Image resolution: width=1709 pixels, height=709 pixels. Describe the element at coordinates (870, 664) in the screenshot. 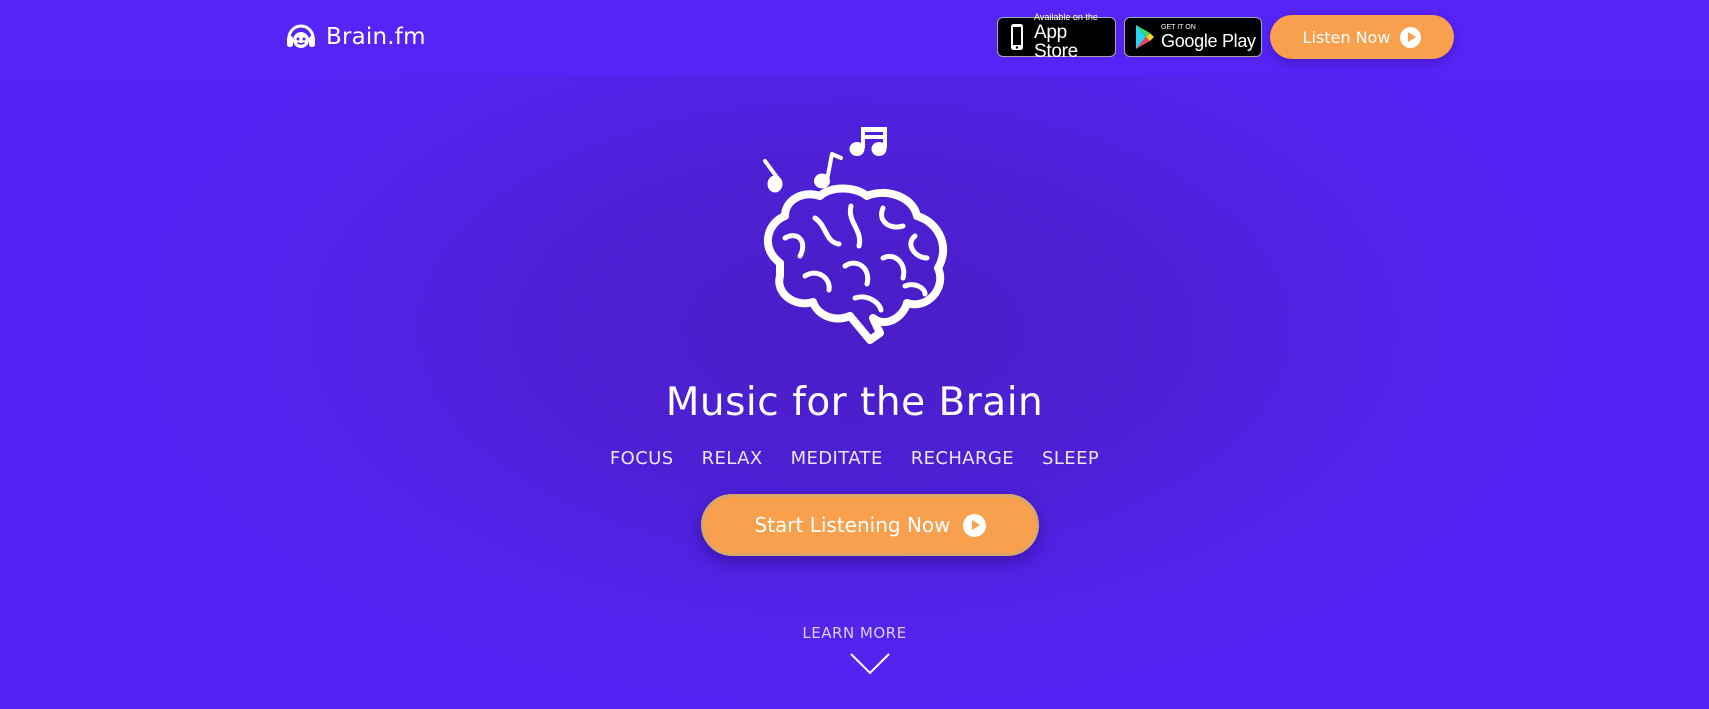

I see `chevron-down-icon` at that location.